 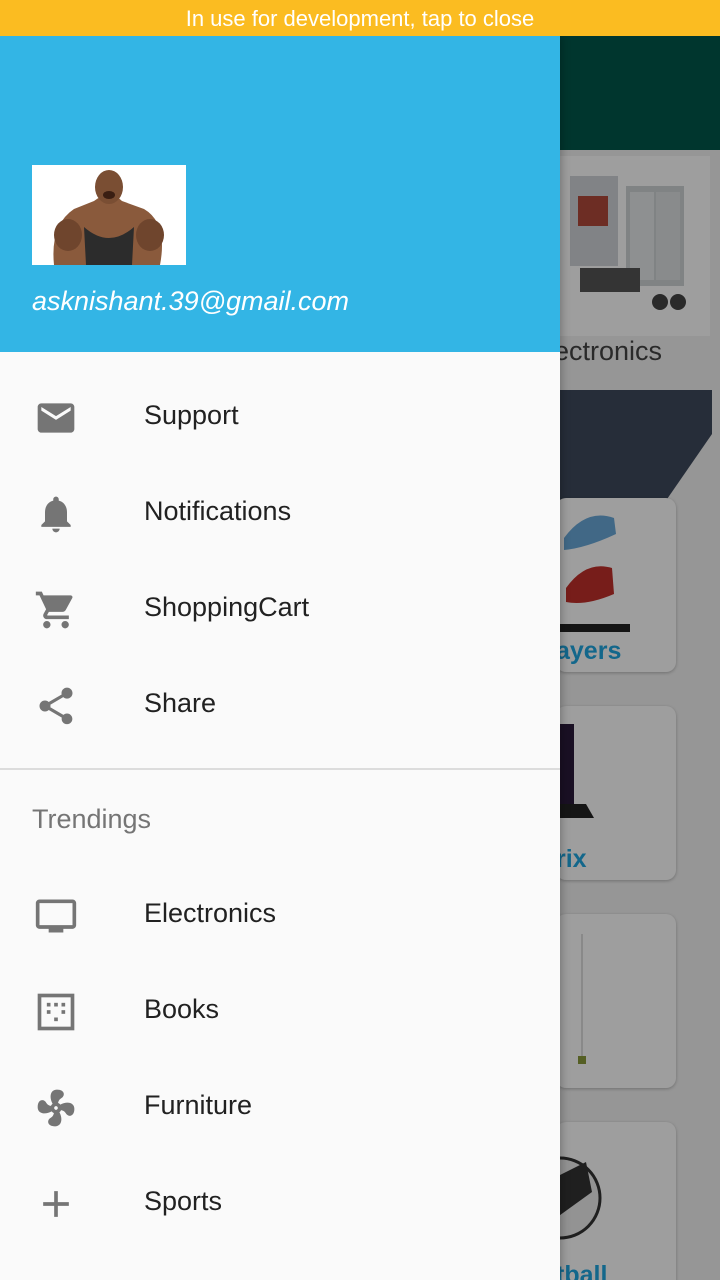 I want to click on fan-icon, so click(x=56, y=1108).